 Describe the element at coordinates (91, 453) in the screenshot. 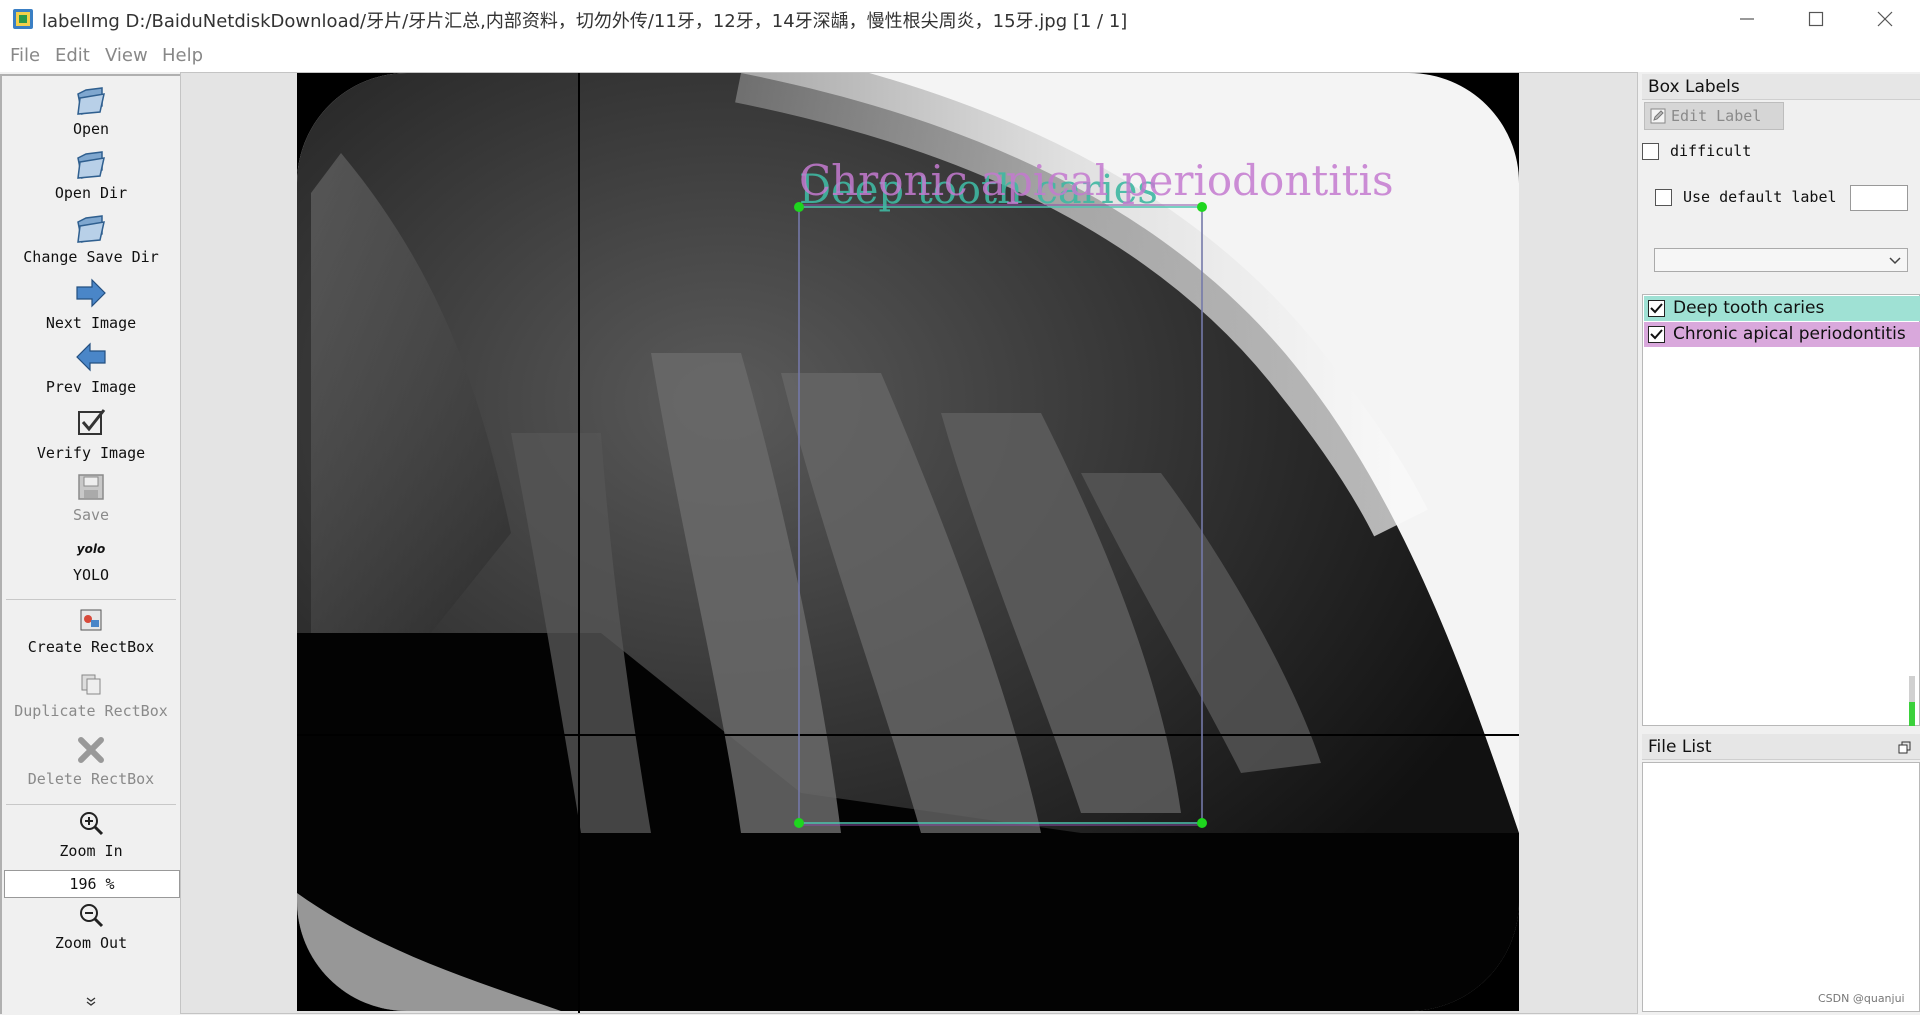

I see `verify-image-label: Verify Image` at that location.